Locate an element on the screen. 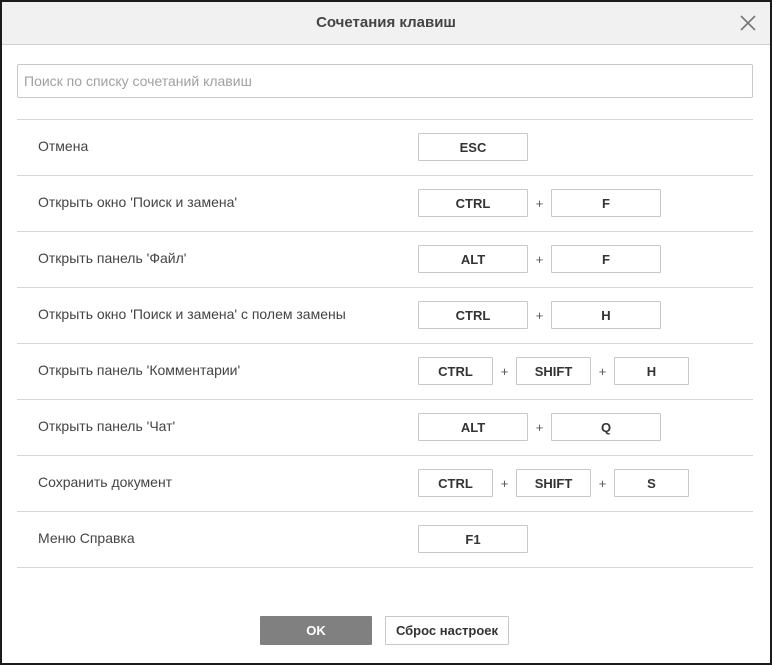  dialog-title: Сочетания клавиш is located at coordinates (386, 22).